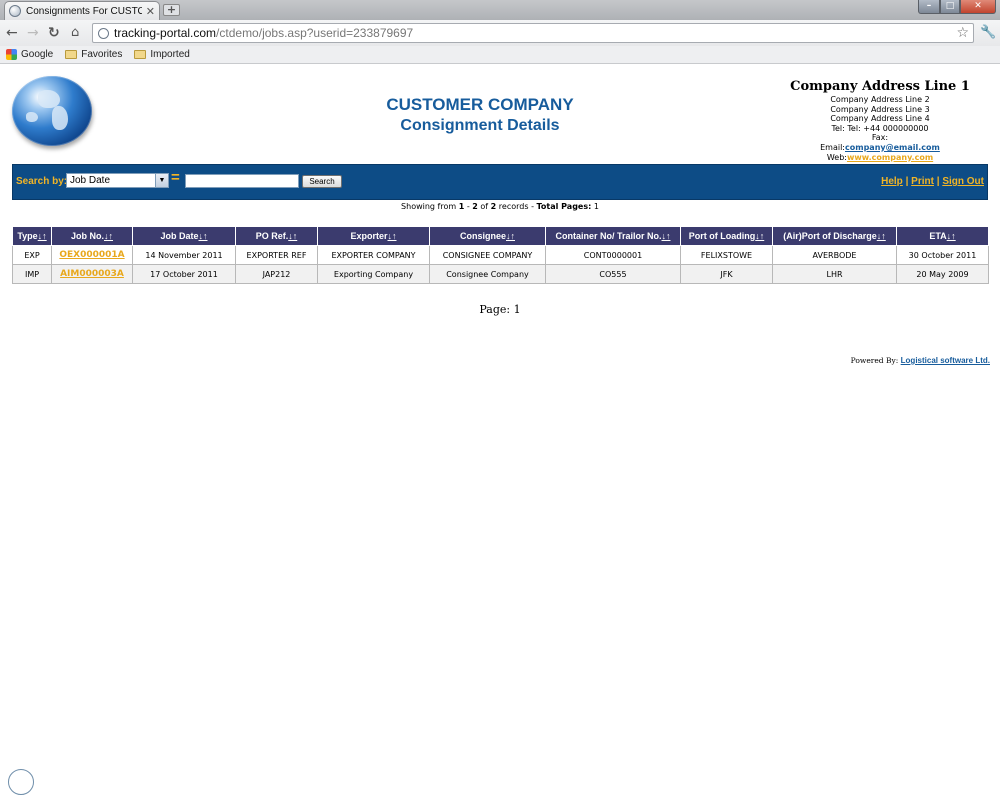  I want to click on search-button: Search, so click(322, 181).